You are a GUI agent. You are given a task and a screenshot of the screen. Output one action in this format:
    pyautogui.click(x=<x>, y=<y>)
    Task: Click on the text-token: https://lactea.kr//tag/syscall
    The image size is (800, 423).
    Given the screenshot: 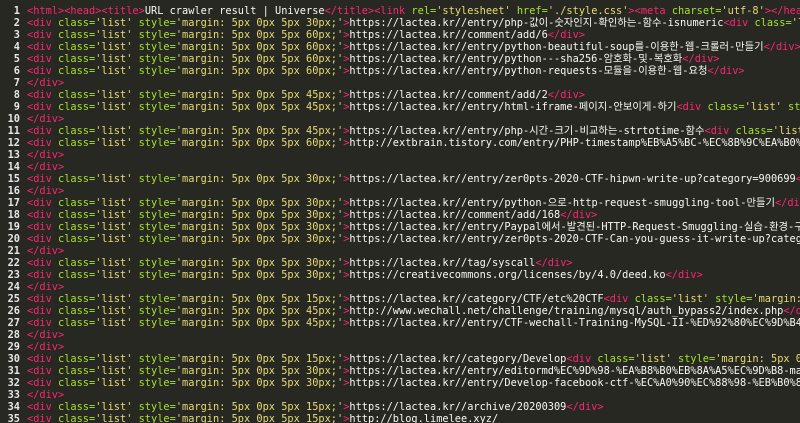 What is the action you would take?
    pyautogui.click(x=442, y=263)
    